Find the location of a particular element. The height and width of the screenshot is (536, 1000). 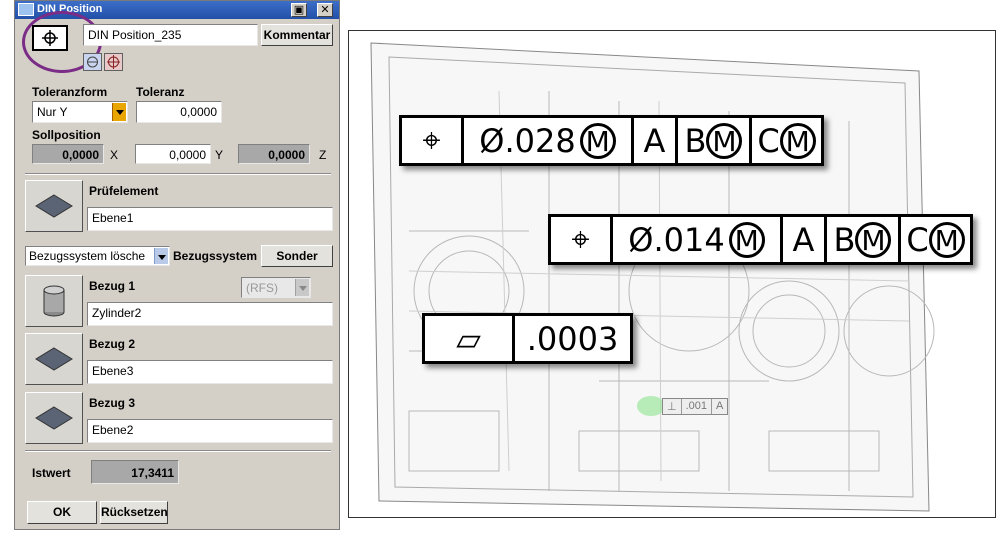

datum-2-input: Ebene3 is located at coordinates (210, 372).